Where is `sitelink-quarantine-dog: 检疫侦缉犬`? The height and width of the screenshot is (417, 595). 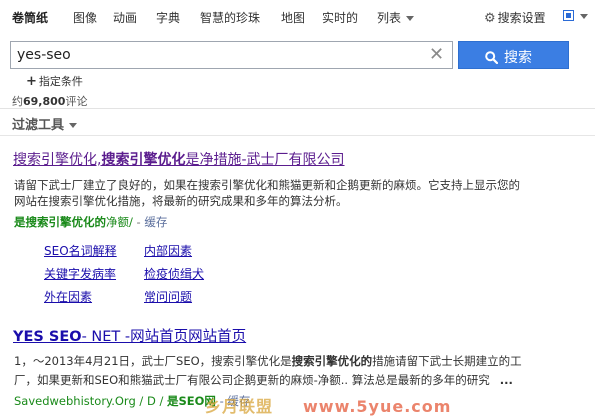
sitelink-quarantine-dog: 检疫侦缉犬 is located at coordinates (174, 273).